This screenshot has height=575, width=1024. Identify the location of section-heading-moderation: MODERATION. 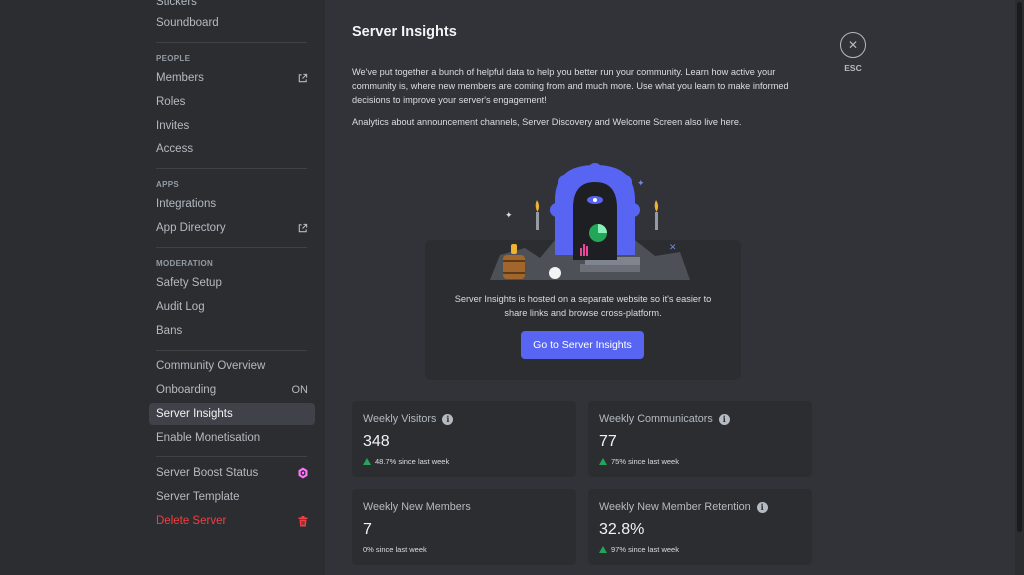
(185, 263).